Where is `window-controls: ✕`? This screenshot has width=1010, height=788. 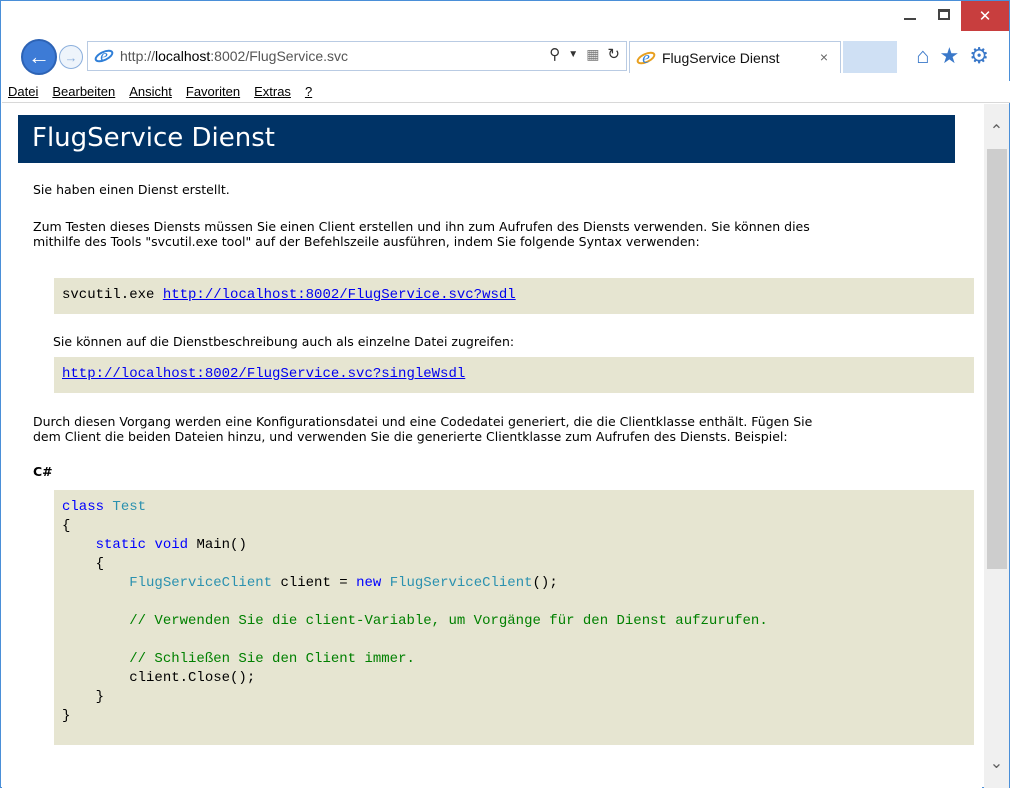
window-controls: ✕ is located at coordinates (951, 16).